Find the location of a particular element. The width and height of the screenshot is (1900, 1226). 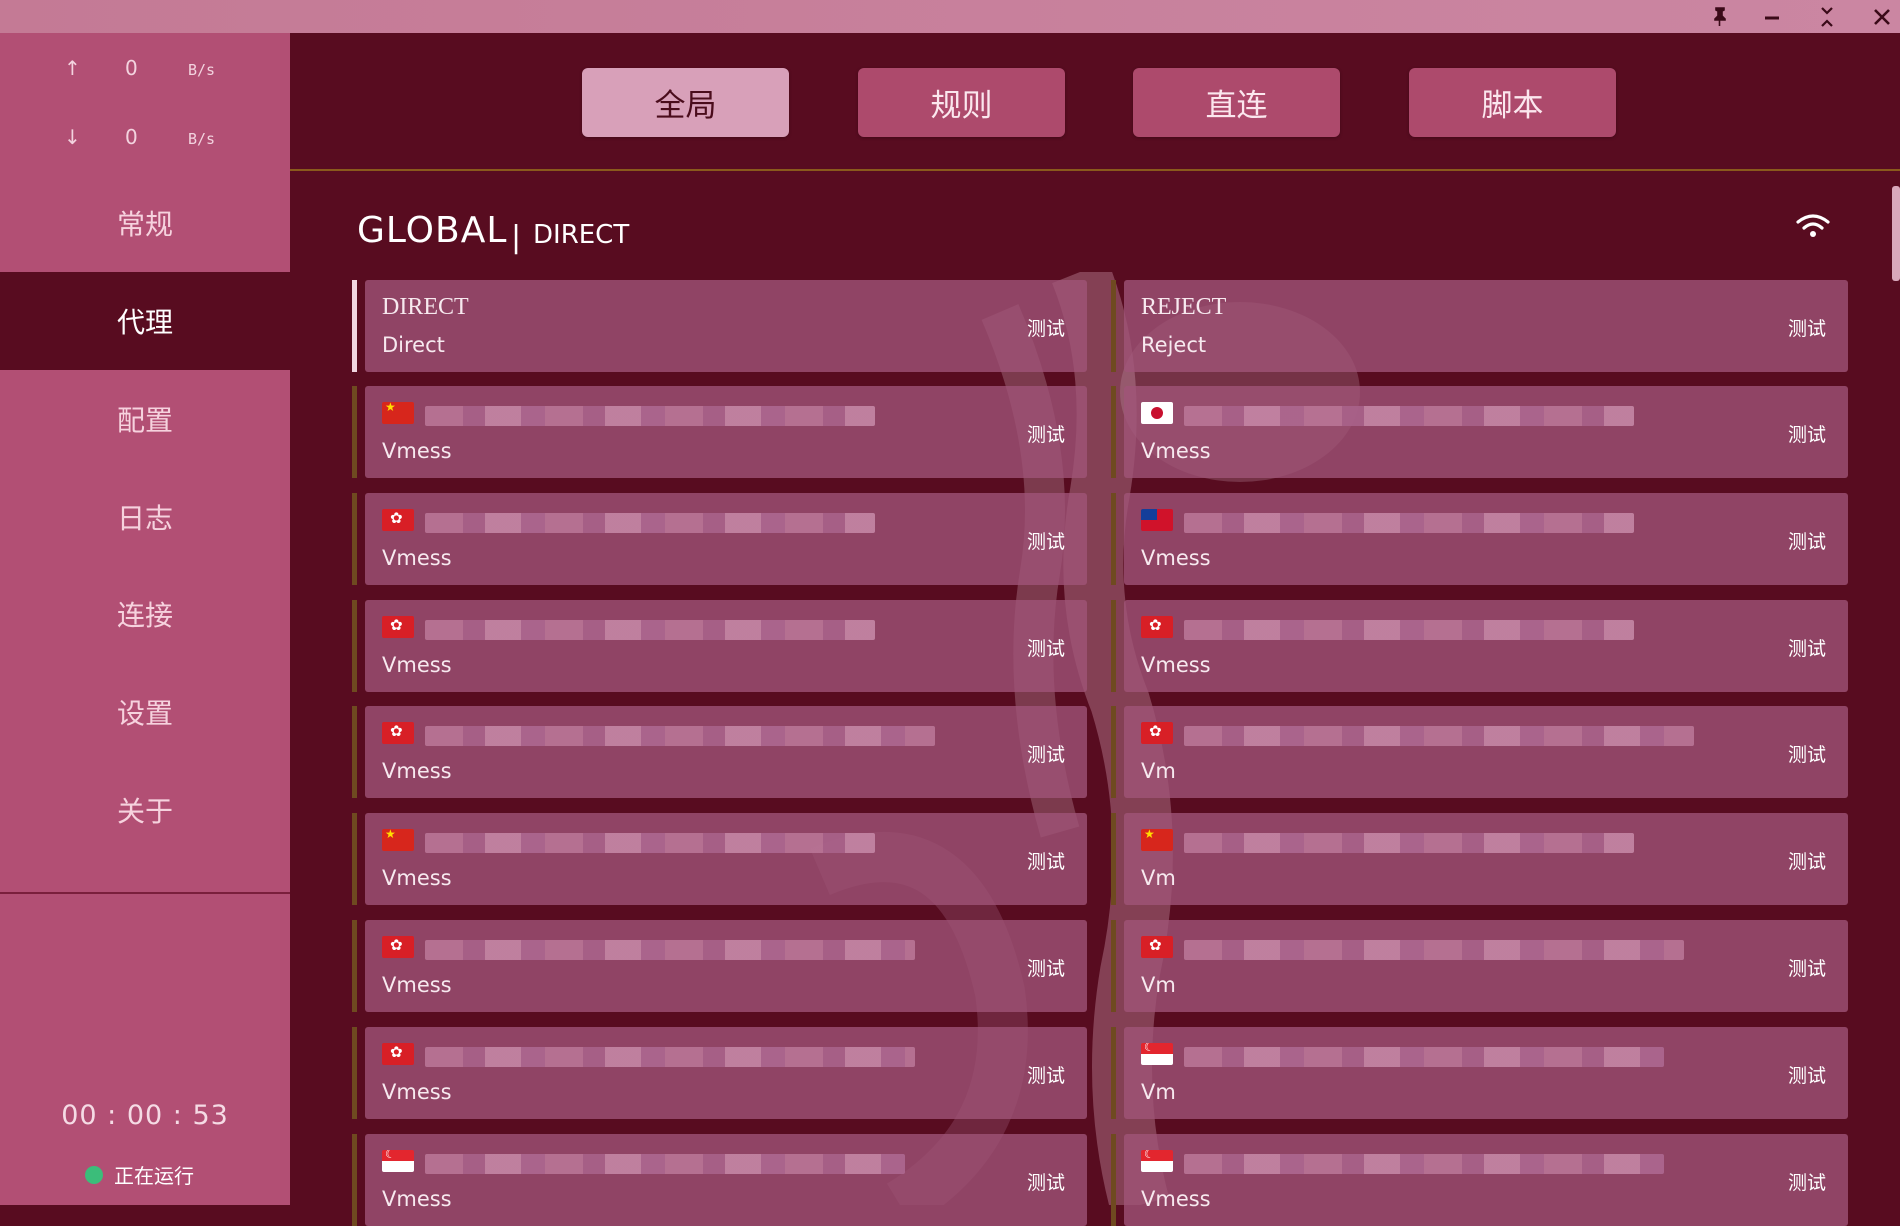

minimize-icon is located at coordinates (1772, 16).